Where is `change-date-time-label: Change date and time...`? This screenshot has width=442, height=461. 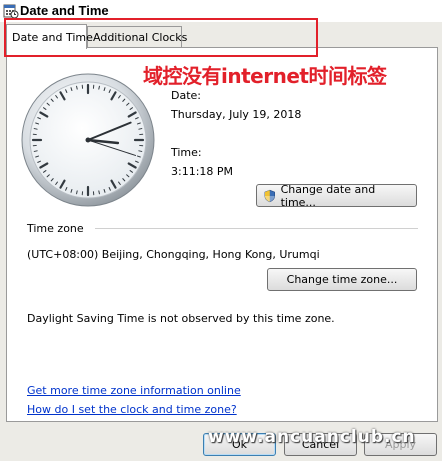 change-date-time-label: Change date and time... is located at coordinates (328, 195).